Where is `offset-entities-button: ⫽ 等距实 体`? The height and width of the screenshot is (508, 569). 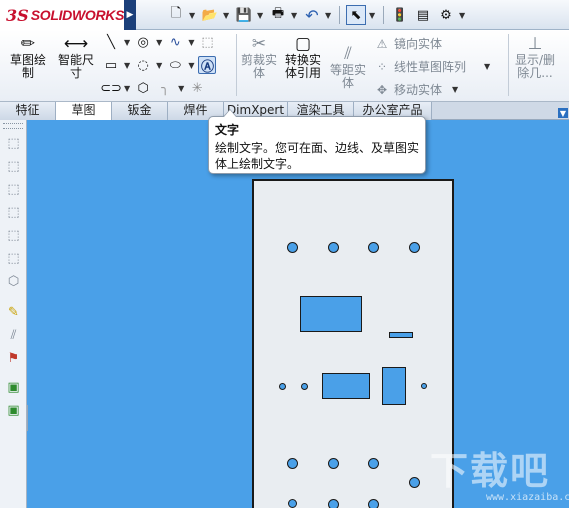 offset-entities-button: ⫽ 等距实 体 is located at coordinates (348, 67).